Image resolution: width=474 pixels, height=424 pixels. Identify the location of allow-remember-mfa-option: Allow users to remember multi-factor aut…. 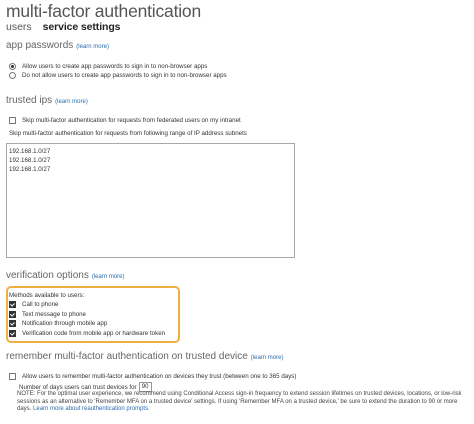
(152, 376).